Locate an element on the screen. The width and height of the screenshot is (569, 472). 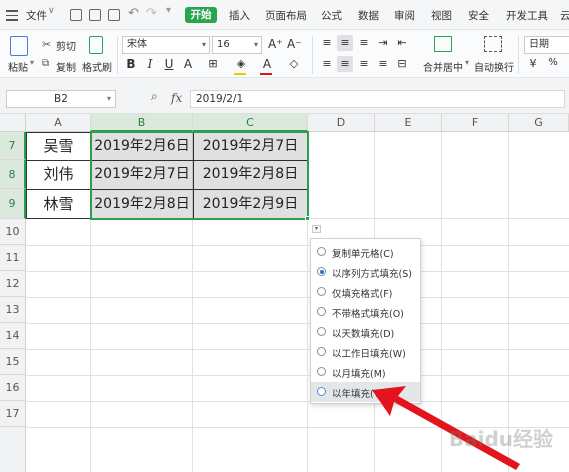
font-name-select: 宋体 ▾ is located at coordinates (166, 45).